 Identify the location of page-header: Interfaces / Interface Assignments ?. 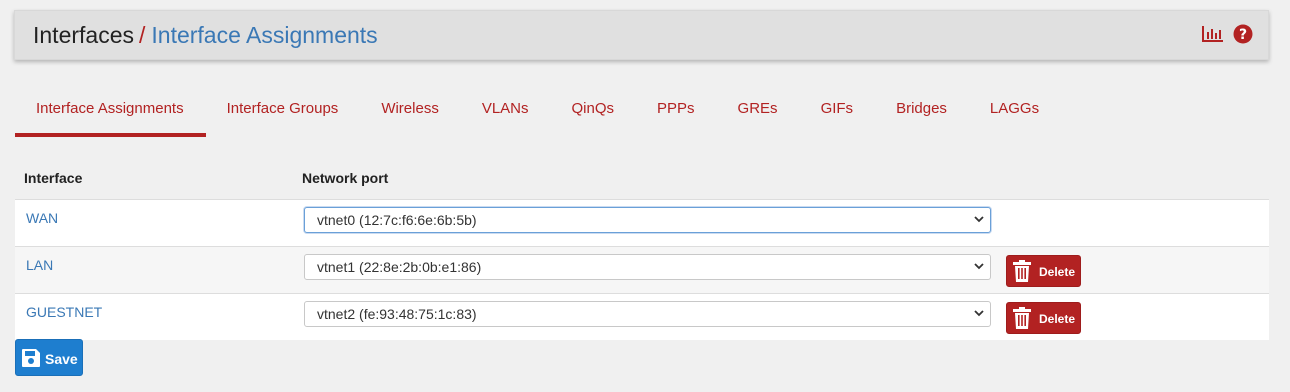
(641, 35).